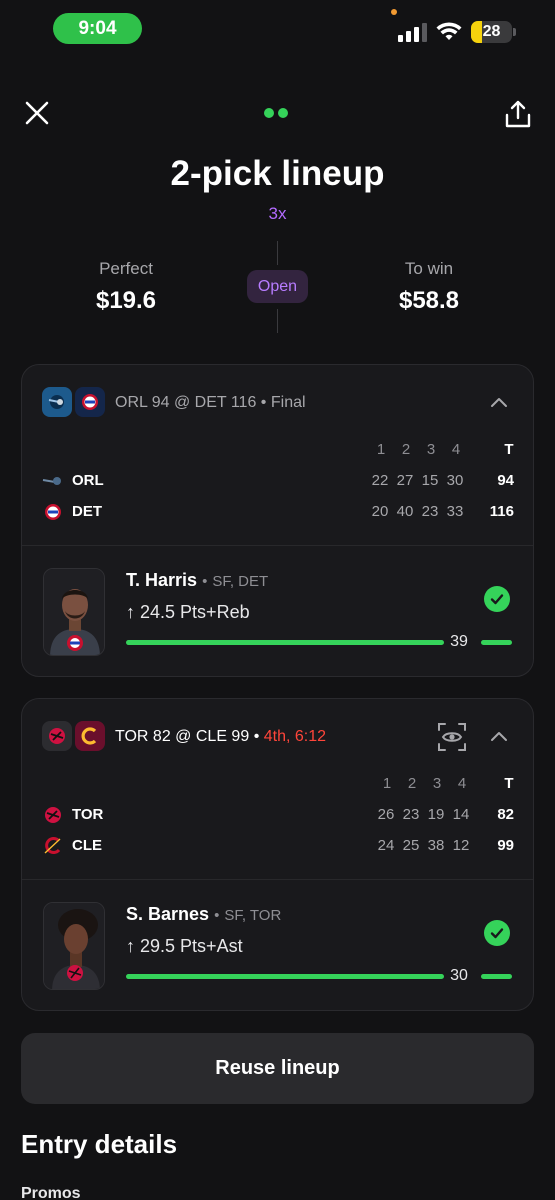  Describe the element at coordinates (37, 113) in the screenshot. I see `close-icon` at that location.